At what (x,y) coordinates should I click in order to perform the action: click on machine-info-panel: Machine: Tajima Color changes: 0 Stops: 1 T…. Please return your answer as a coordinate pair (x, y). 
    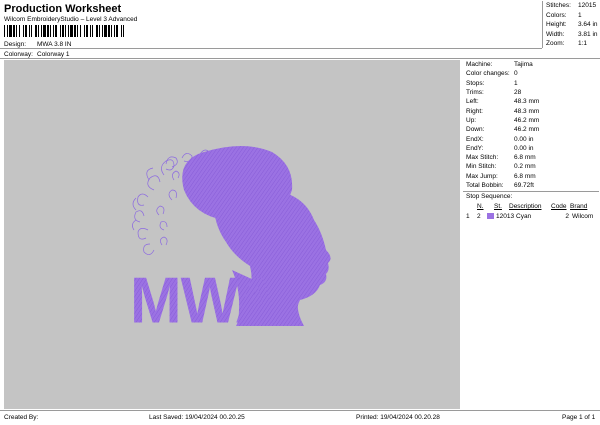
    Looking at the image, I should click on (531, 140).